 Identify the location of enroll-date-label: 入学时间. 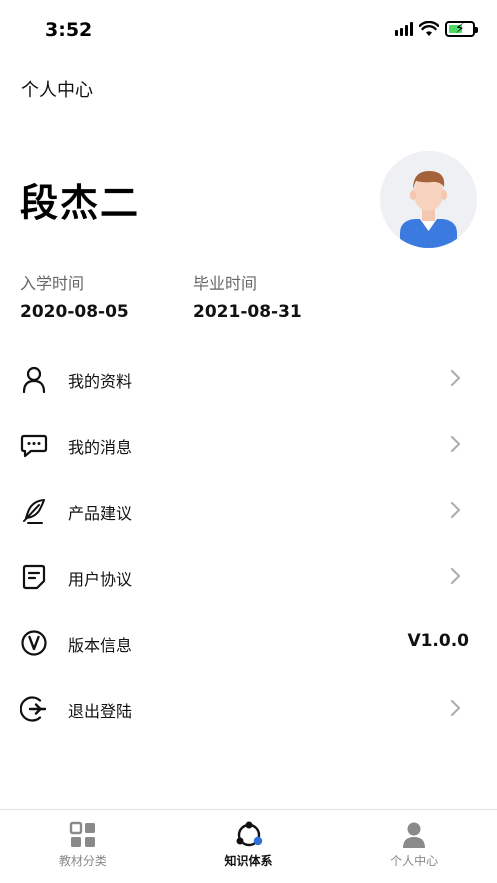
(52, 283).